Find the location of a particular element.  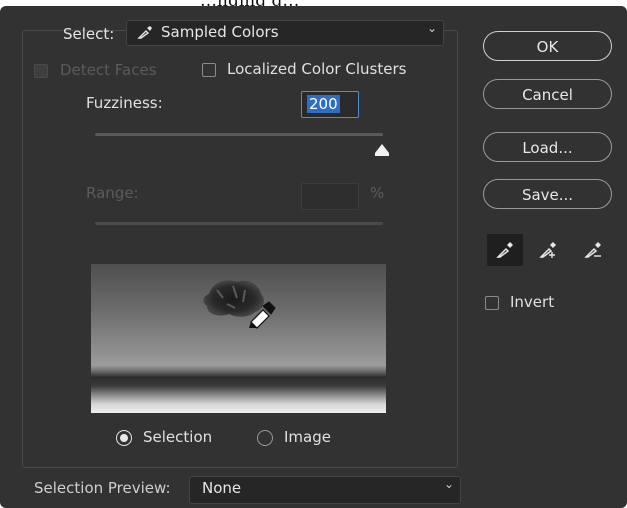

range-input is located at coordinates (330, 196).